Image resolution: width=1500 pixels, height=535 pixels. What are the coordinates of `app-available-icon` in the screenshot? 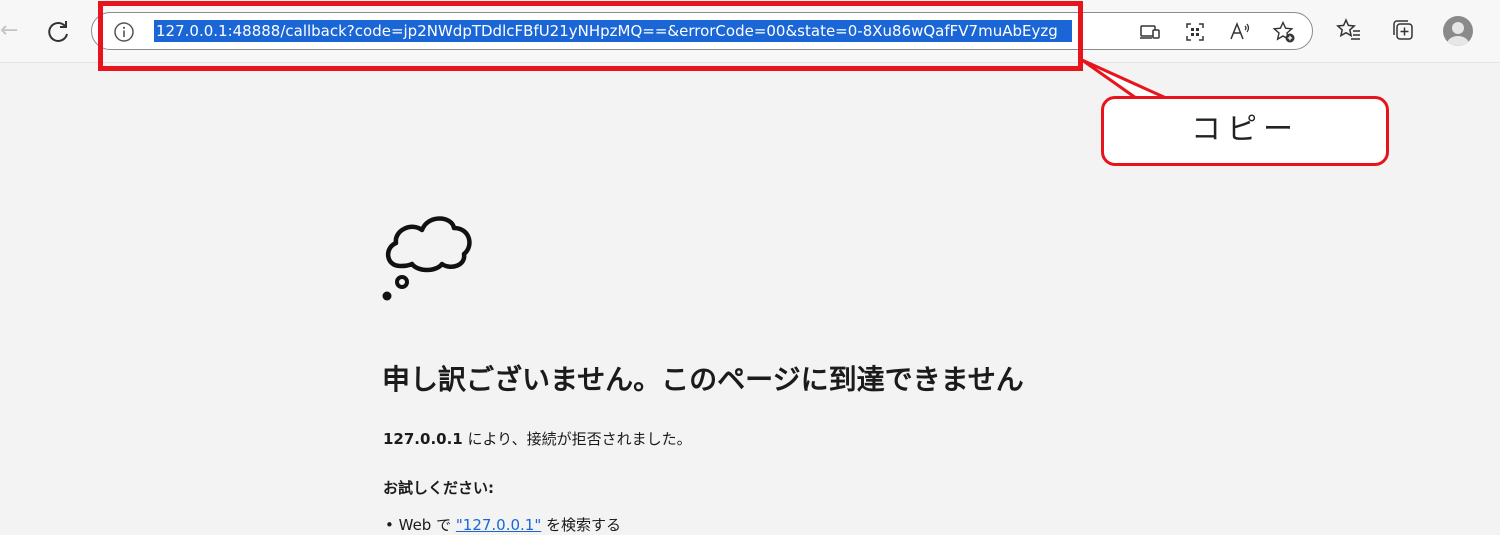 It's located at (1150, 32).